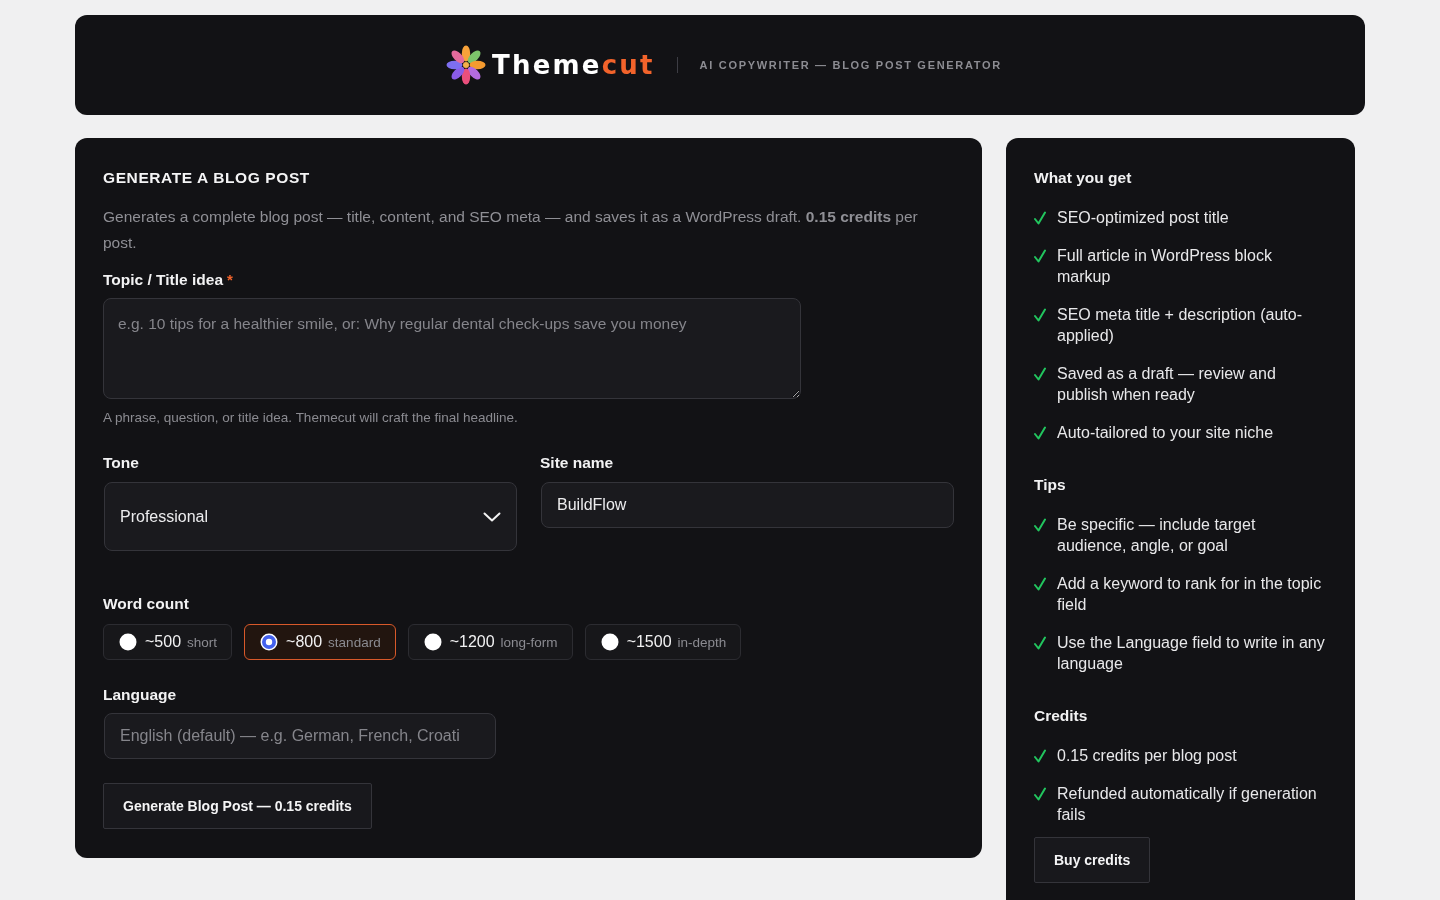 This screenshot has height=900, width=1440. Describe the element at coordinates (1180, 325) in the screenshot. I see `list-item-text: SEO meta title + description (auto-applied)` at that location.